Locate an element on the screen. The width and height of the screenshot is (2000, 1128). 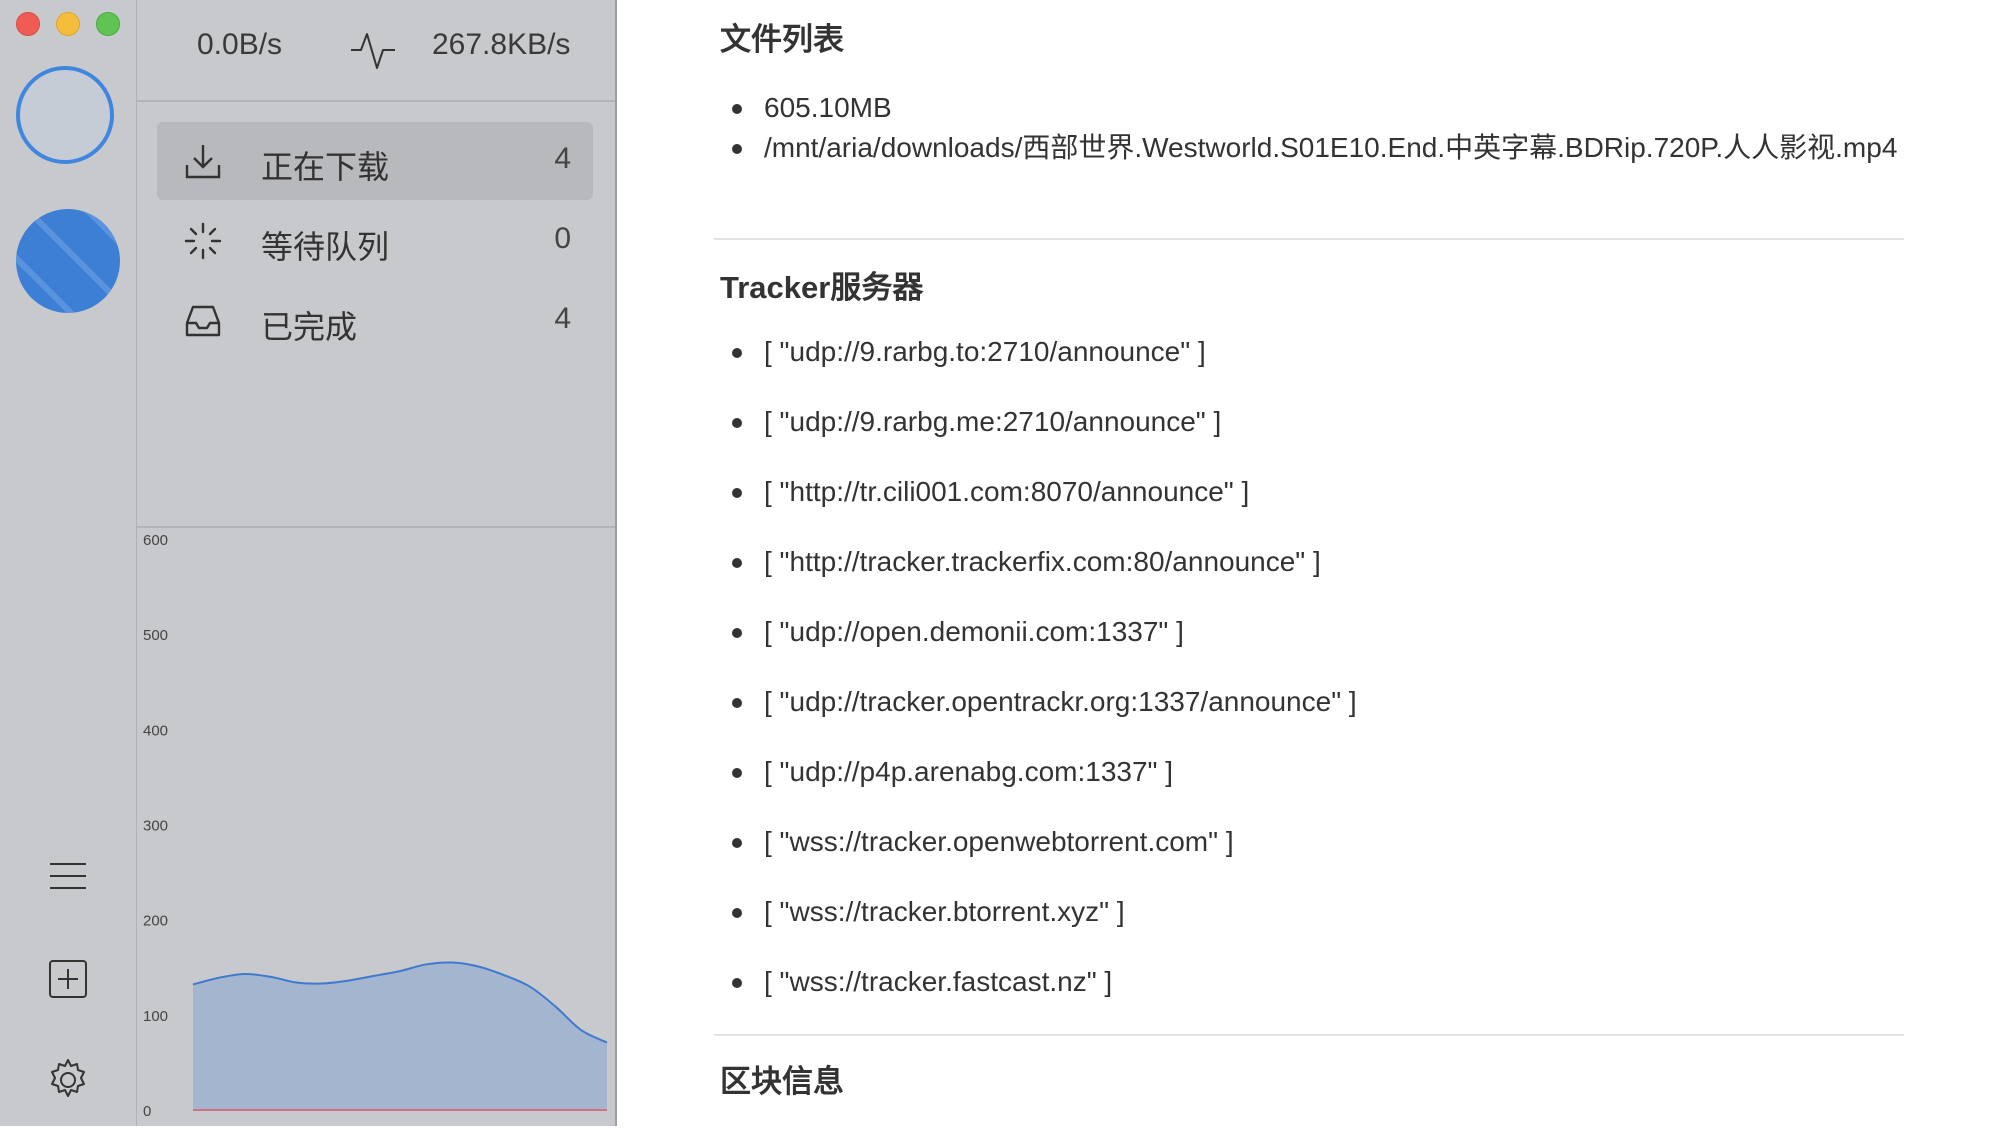
menu-count: 0 is located at coordinates (562, 238).